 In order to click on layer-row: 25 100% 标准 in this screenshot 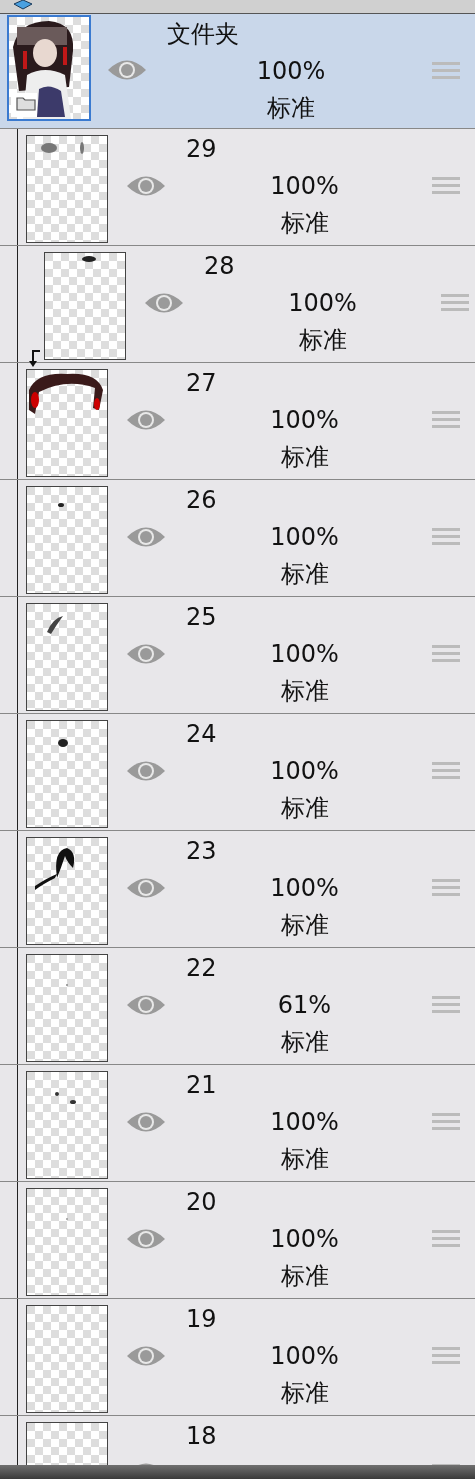, I will do `click(237, 655)`.